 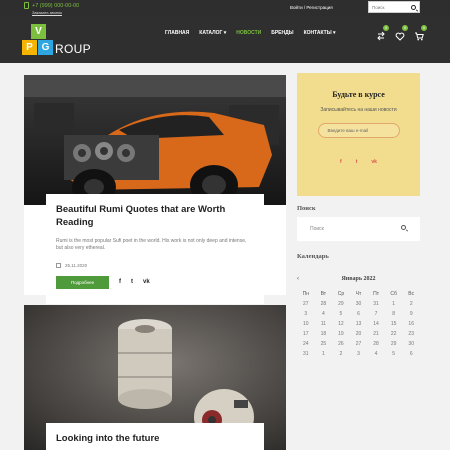 I want to click on compare-button: 0, so click(x=382, y=33).